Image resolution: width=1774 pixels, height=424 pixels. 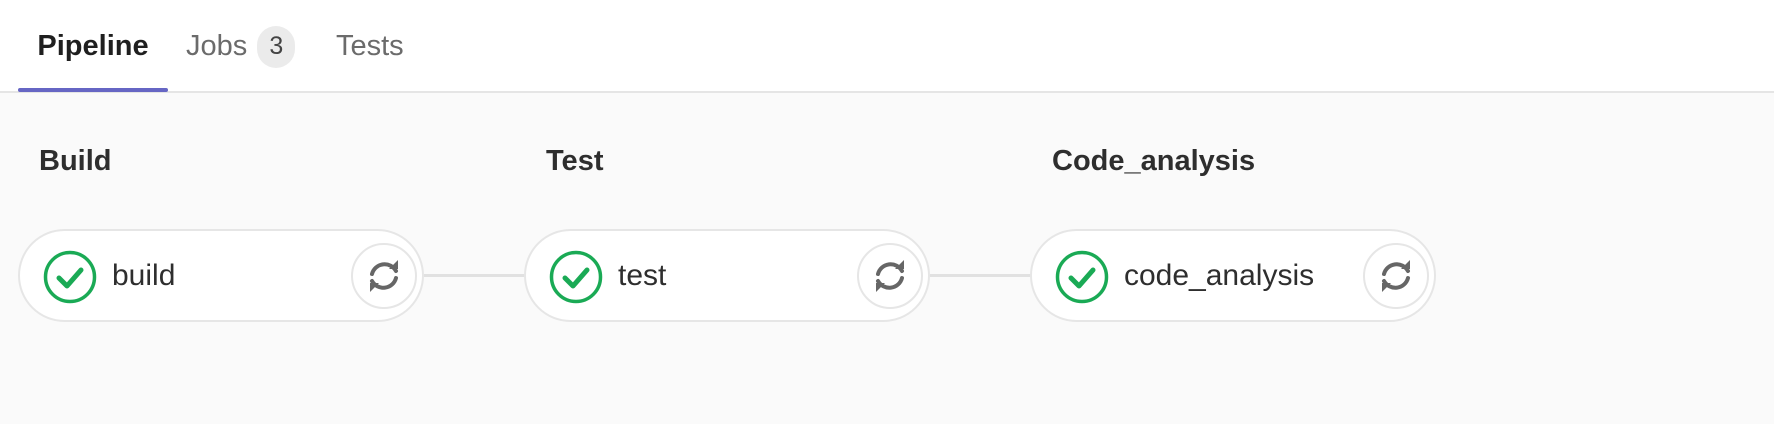 What do you see at coordinates (144, 275) in the screenshot?
I see `job-name: build` at bounding box center [144, 275].